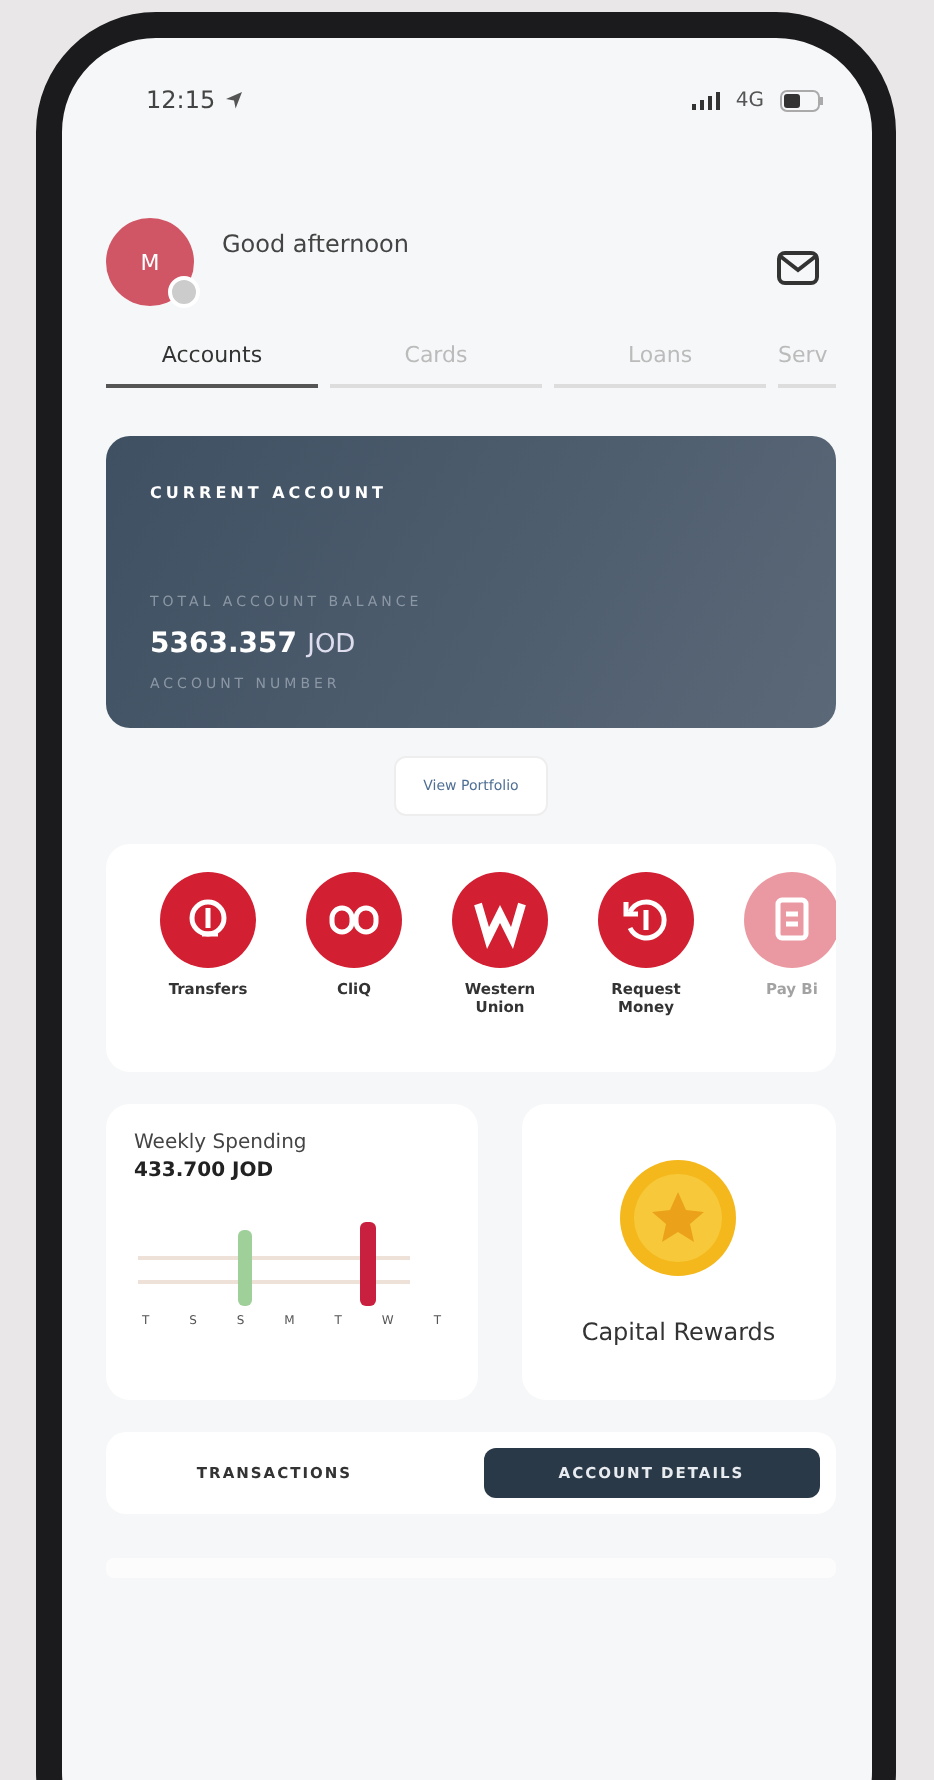 This screenshot has height=1780, width=934. What do you see at coordinates (646, 920) in the screenshot?
I see `refresh-coin-icon` at bounding box center [646, 920].